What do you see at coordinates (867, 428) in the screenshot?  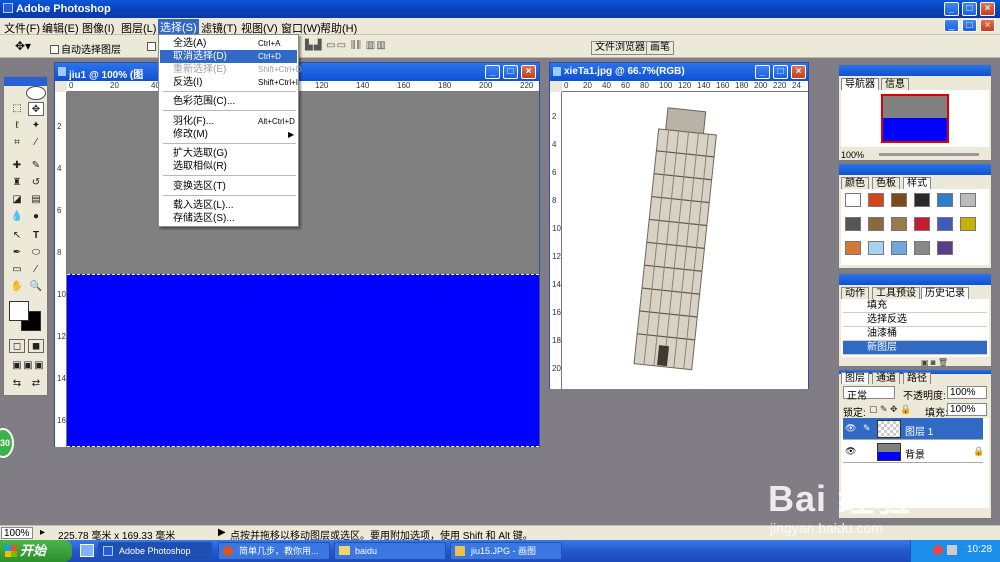 I see `brush-link-icon: ✎` at bounding box center [867, 428].